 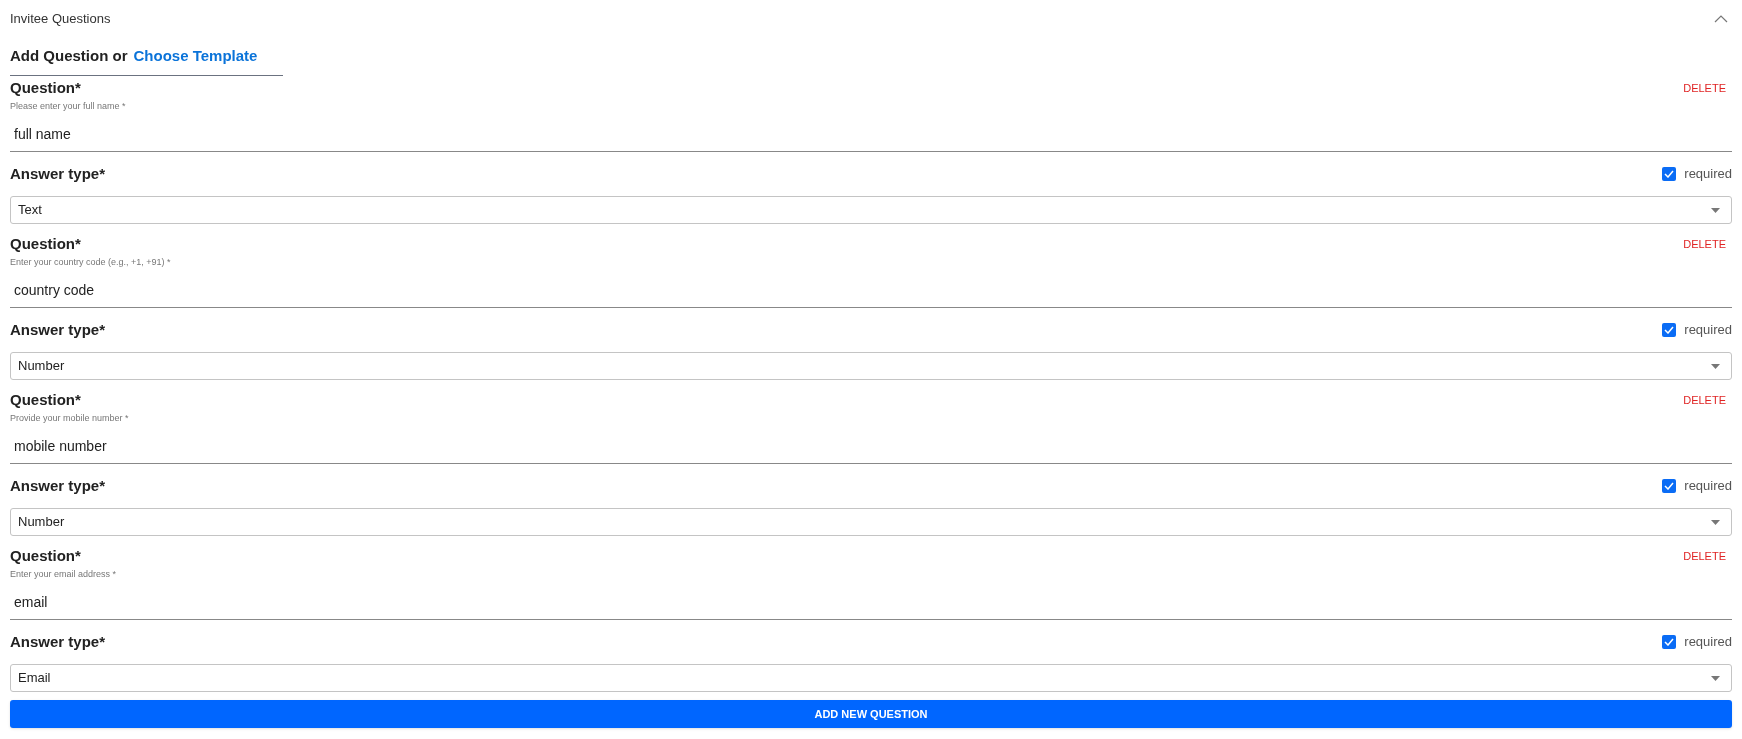 I want to click on section-title: Invitee Questions, so click(x=60, y=19).